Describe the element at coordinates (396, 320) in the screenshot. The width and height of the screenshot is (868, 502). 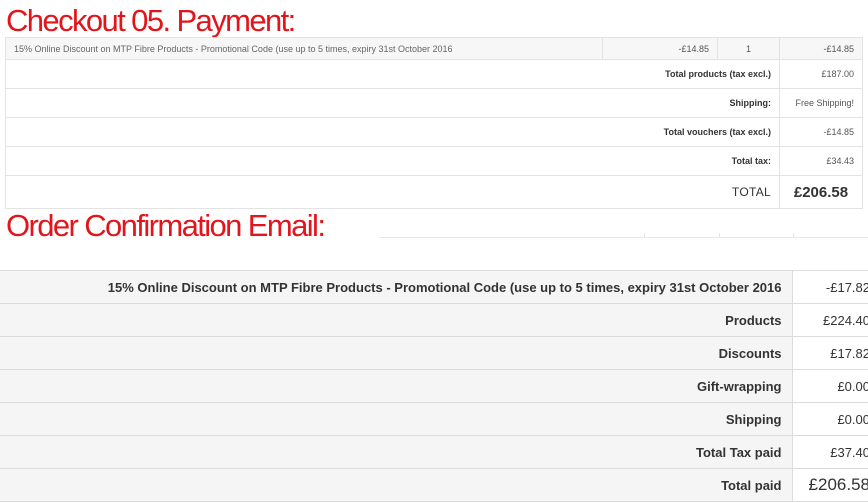
I see `email-row-label: Products` at that location.